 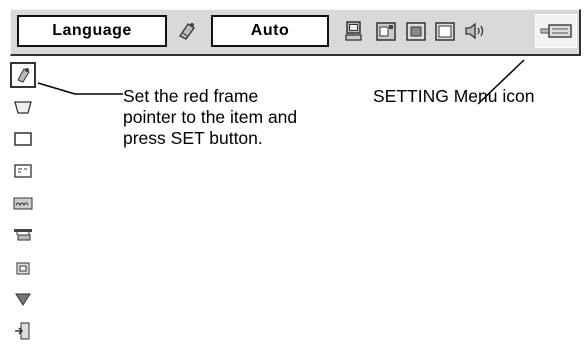 I want to click on setting-callout-label: SETTING Menu icon, so click(x=454, y=96).